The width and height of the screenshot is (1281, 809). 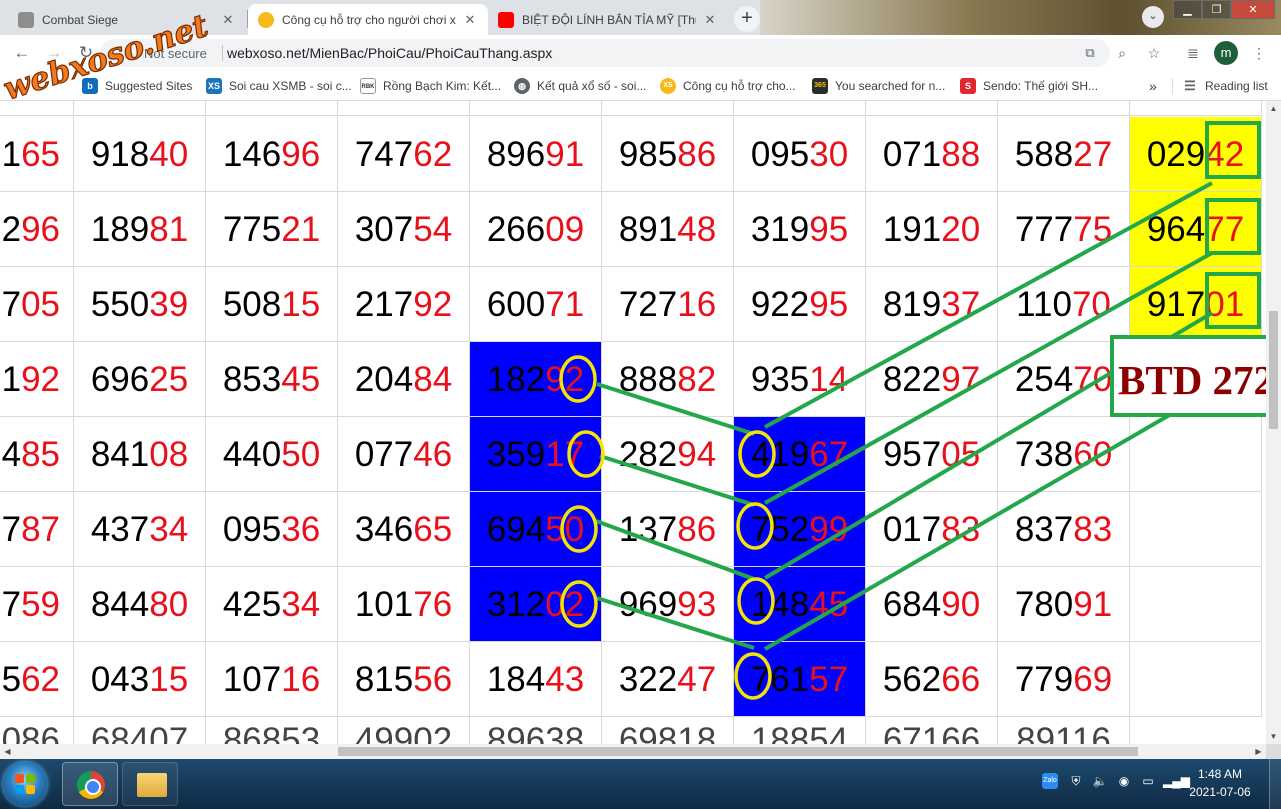 What do you see at coordinates (90, 784) in the screenshot?
I see `taskbar-chrome` at bounding box center [90, 784].